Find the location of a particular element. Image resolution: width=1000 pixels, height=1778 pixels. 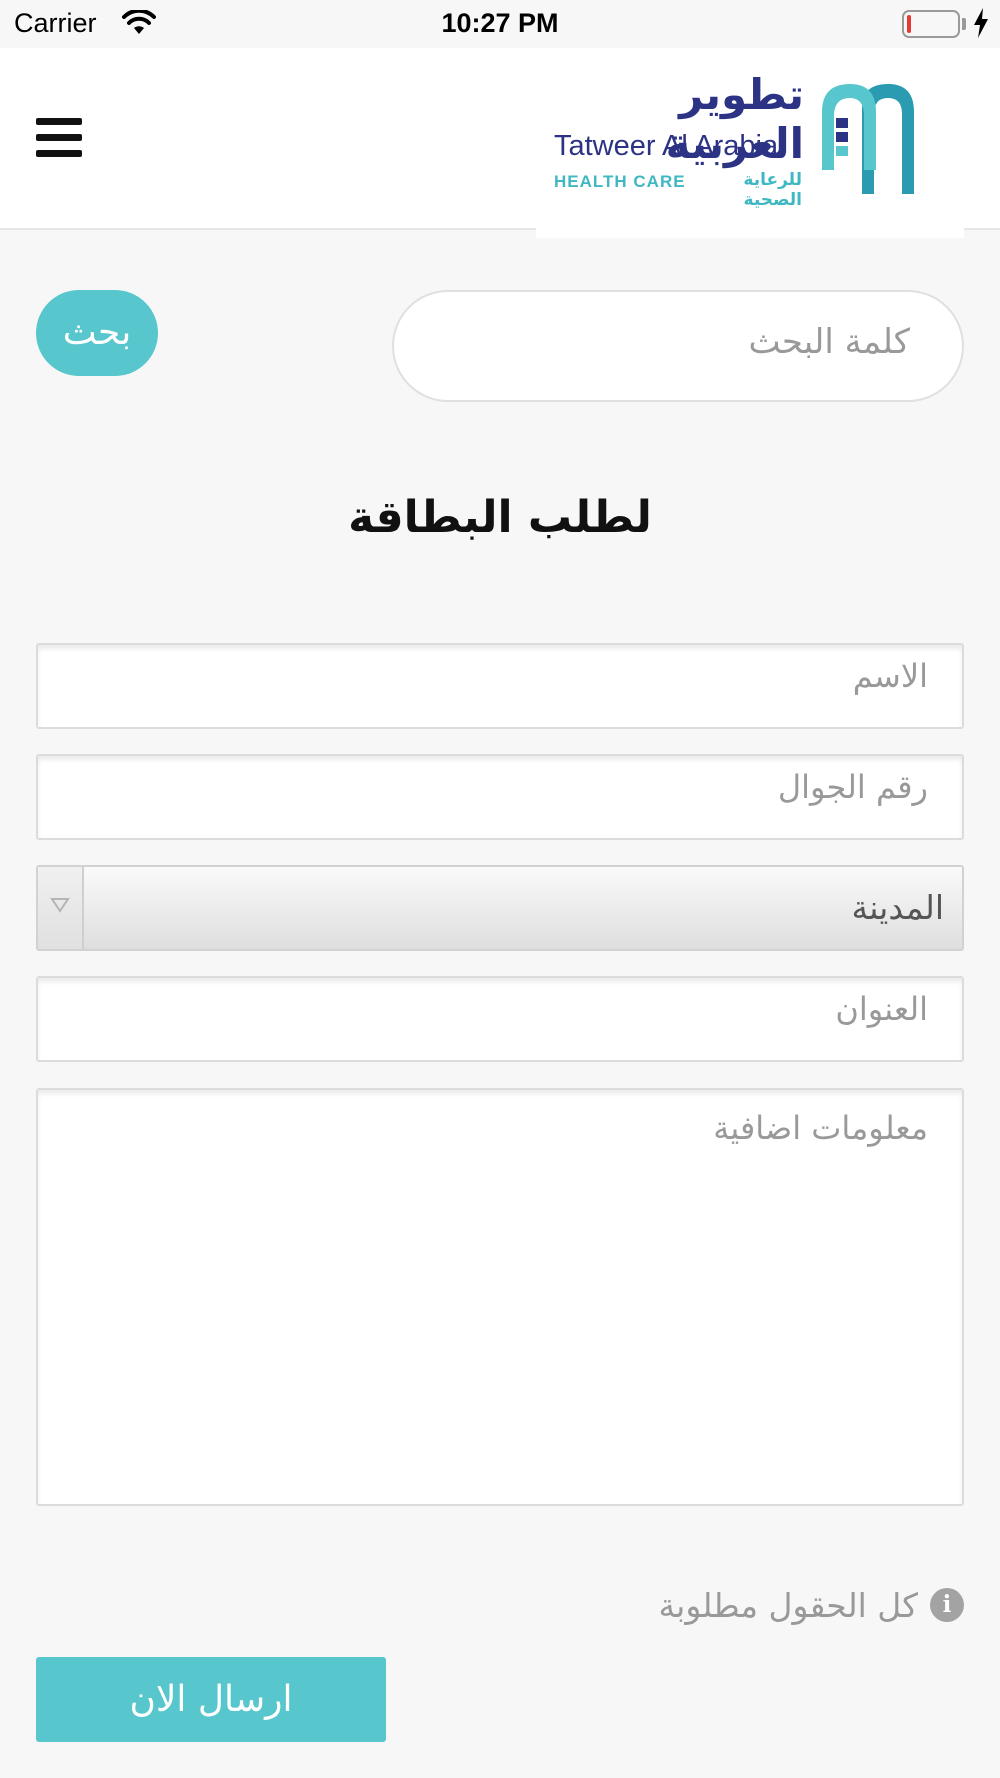

name-field: الاسم is located at coordinates (500, 686).